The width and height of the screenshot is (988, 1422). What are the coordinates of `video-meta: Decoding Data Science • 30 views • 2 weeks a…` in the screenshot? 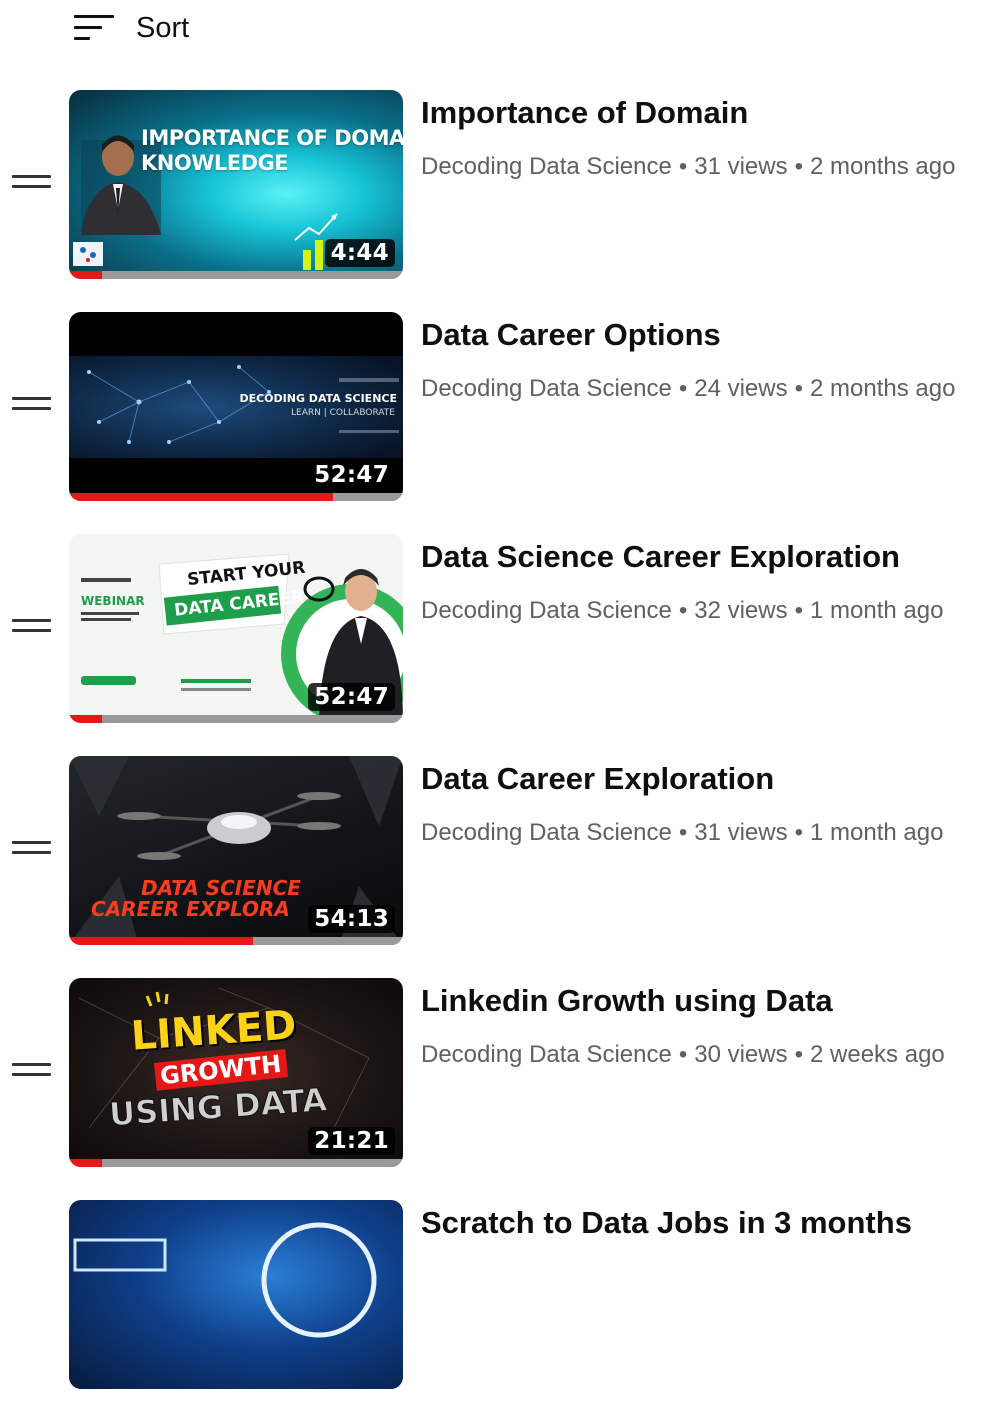 It's located at (683, 1054).